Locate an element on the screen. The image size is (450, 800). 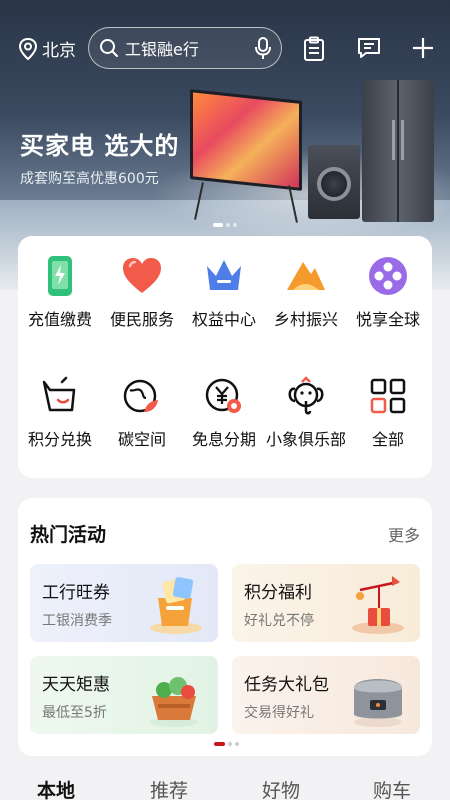
grid-icon is located at coordinates (388, 396).